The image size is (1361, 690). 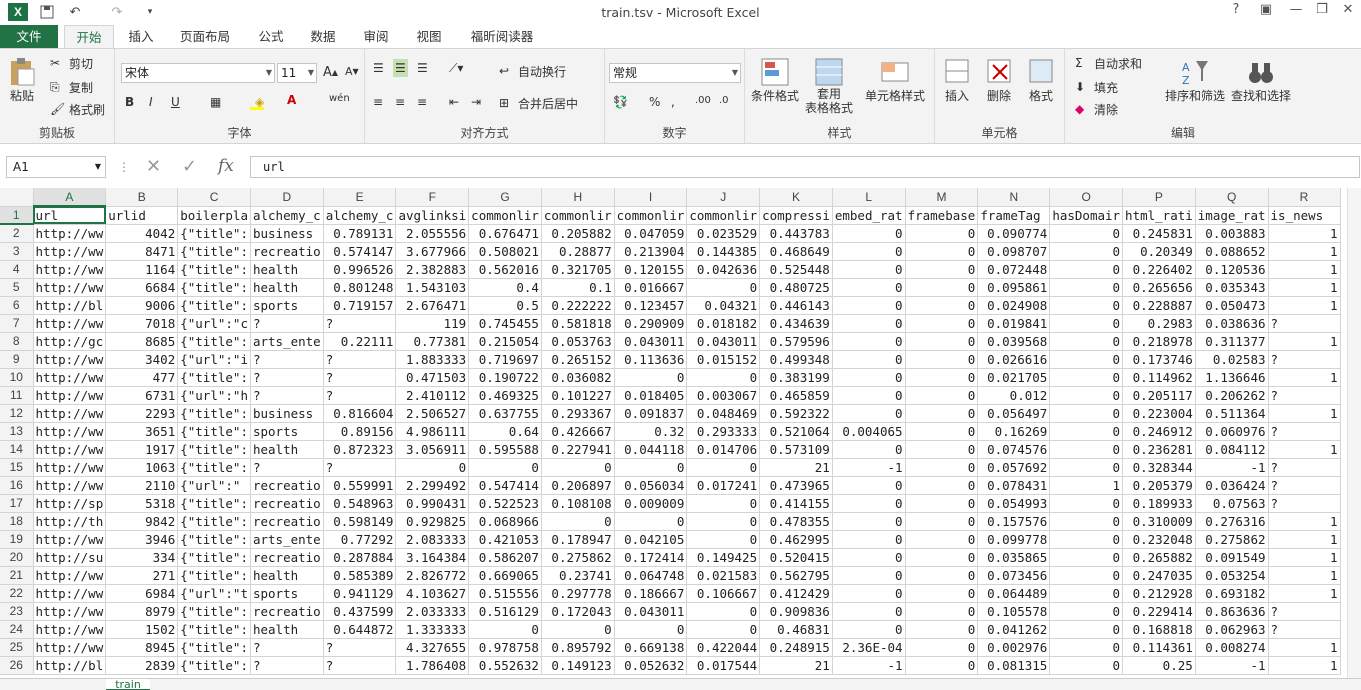 I want to click on cell: 4.327655, so click(x=432, y=647).